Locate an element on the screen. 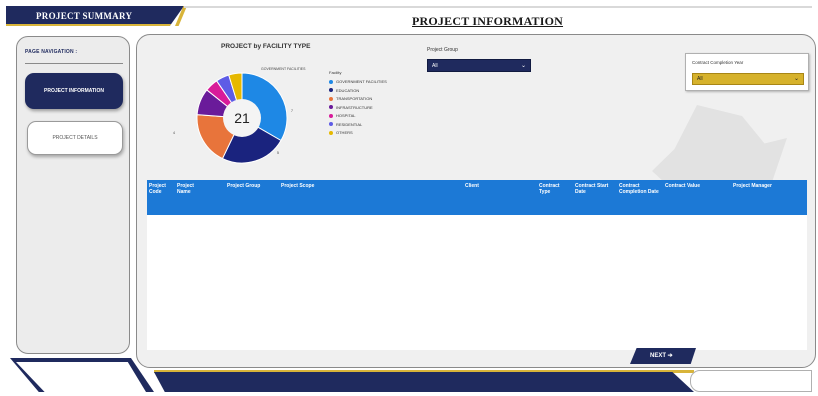 Image resolution: width=818 pixels, height=396 pixels. legend-label: HOSPITAL is located at coordinates (346, 115).